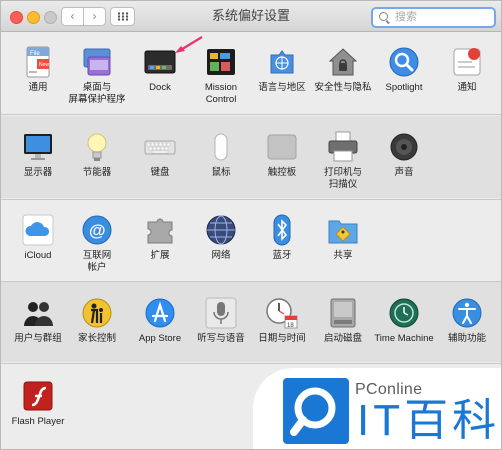 Image resolution: width=502 pixels, height=450 pixels. Describe the element at coordinates (221, 62) in the screenshot. I see `mission-control-icon` at that location.